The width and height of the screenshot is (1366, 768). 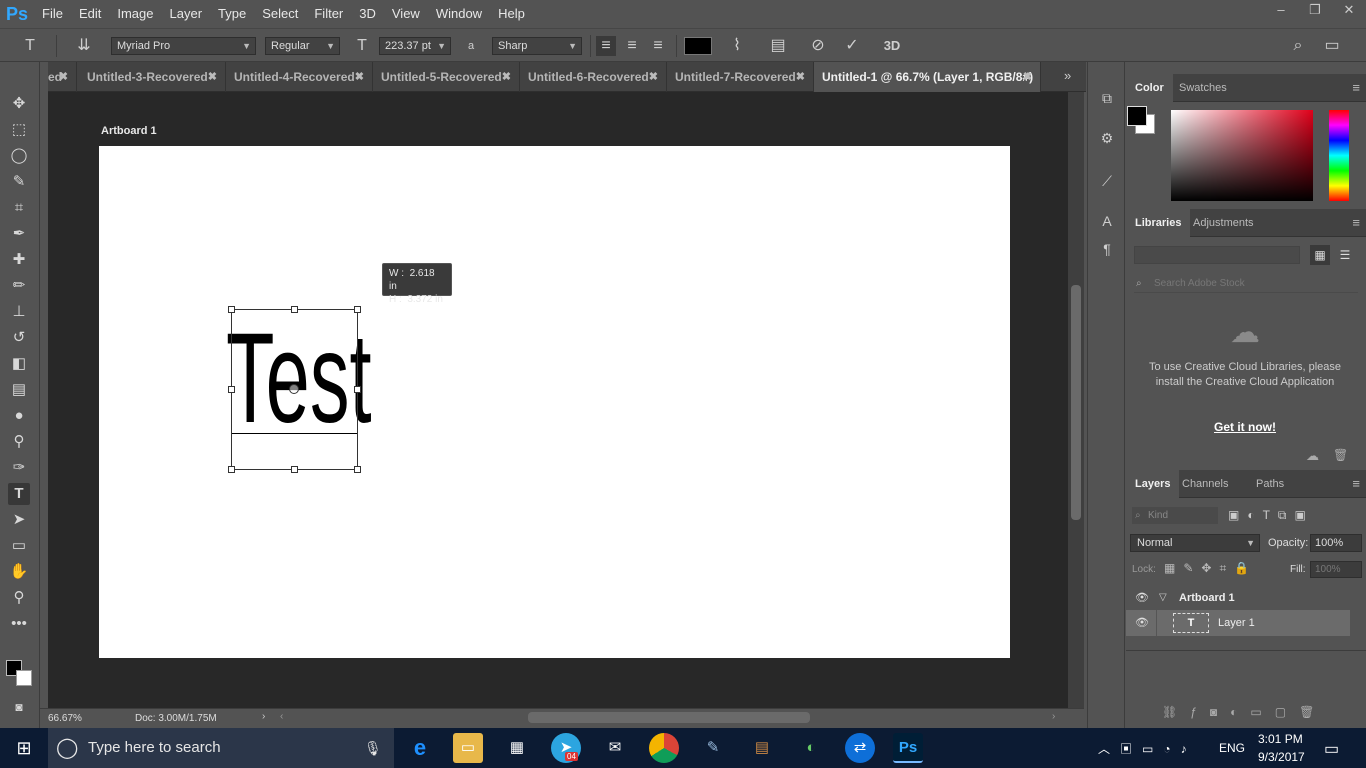 What do you see at coordinates (1232, 748) in the screenshot?
I see `language-indicator: ENG` at bounding box center [1232, 748].